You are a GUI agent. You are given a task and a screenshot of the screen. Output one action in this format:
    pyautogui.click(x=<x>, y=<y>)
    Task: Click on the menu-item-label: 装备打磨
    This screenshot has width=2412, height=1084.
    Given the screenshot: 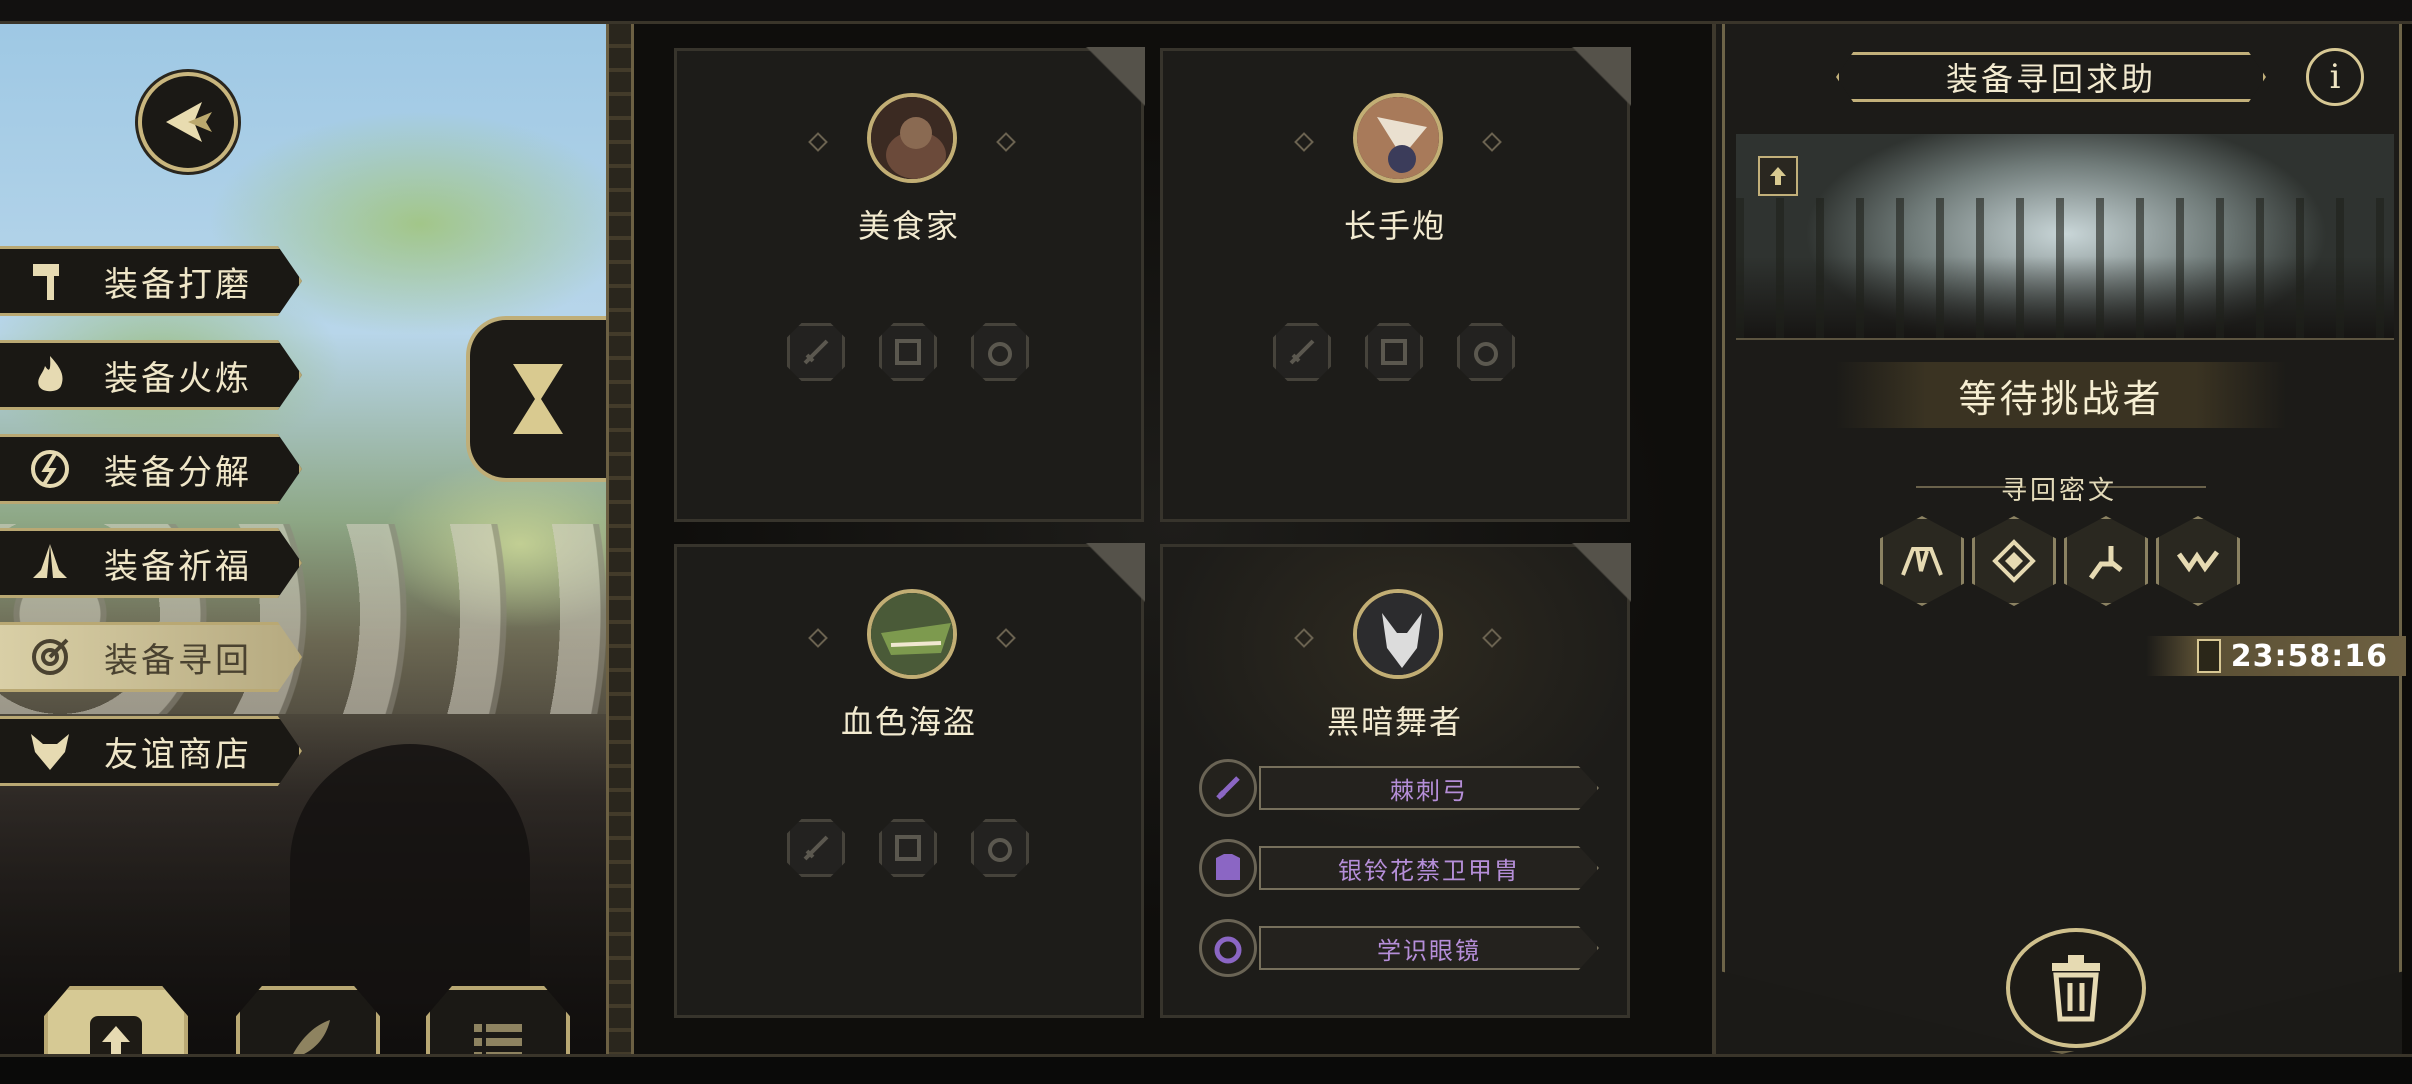 What is the action you would take?
    pyautogui.click(x=178, y=284)
    